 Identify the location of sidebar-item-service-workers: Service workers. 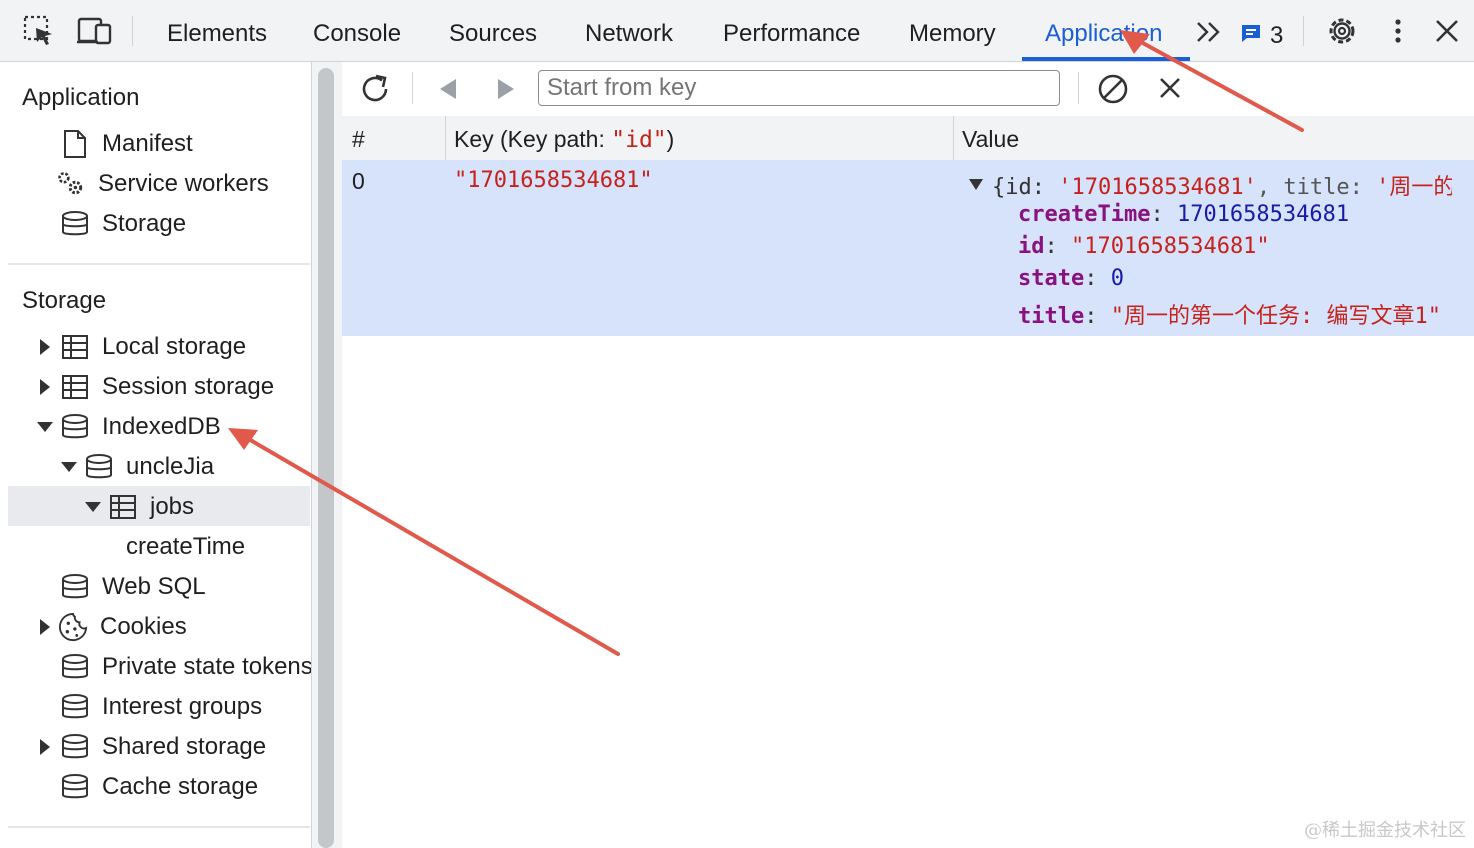
(162, 184).